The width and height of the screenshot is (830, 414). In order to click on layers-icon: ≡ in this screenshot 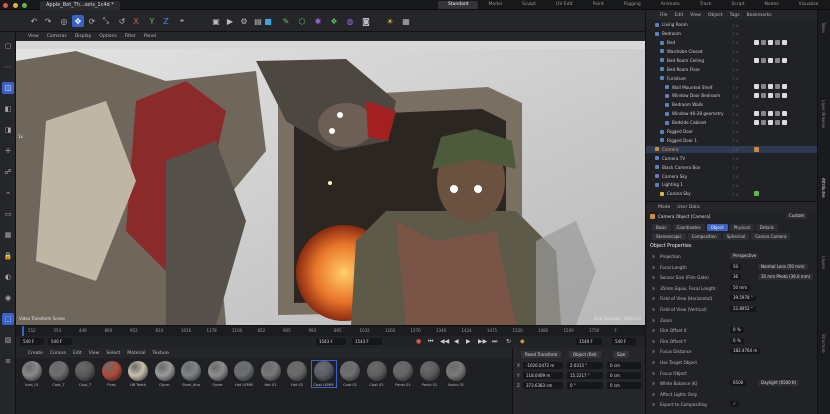, I will do `click(8, 361)`.